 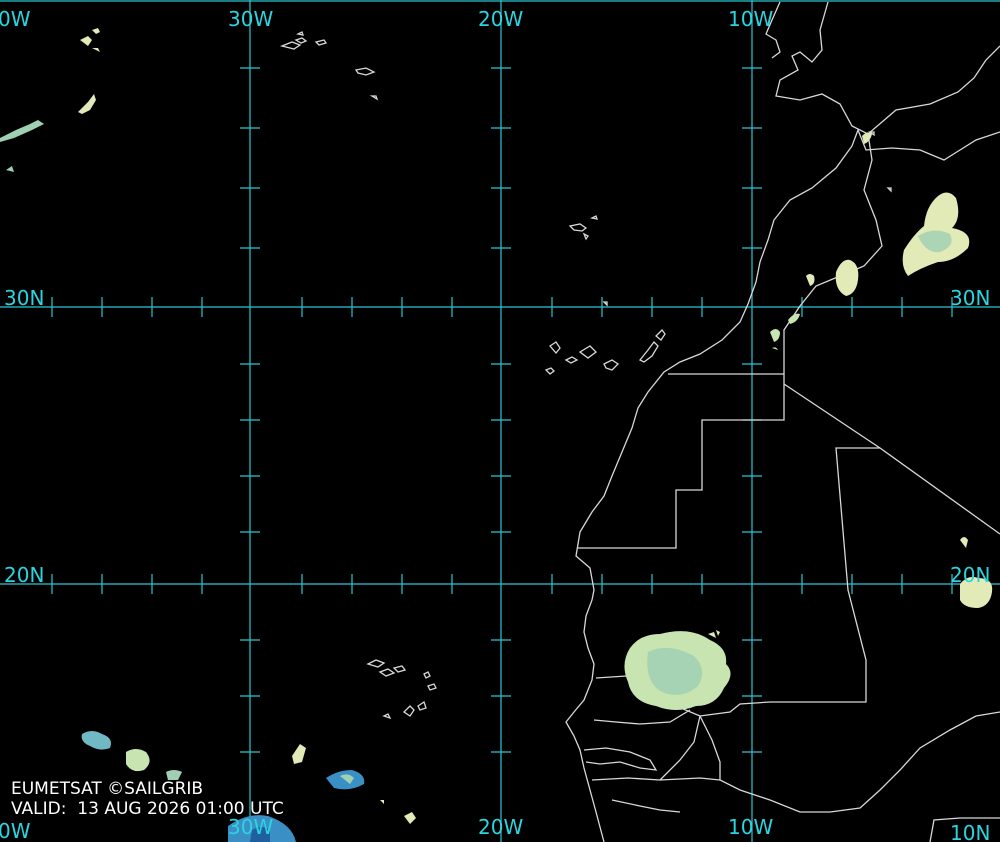 What do you see at coordinates (970, 298) in the screenshot?
I see `lat-label-30n-right: 30N` at bounding box center [970, 298].